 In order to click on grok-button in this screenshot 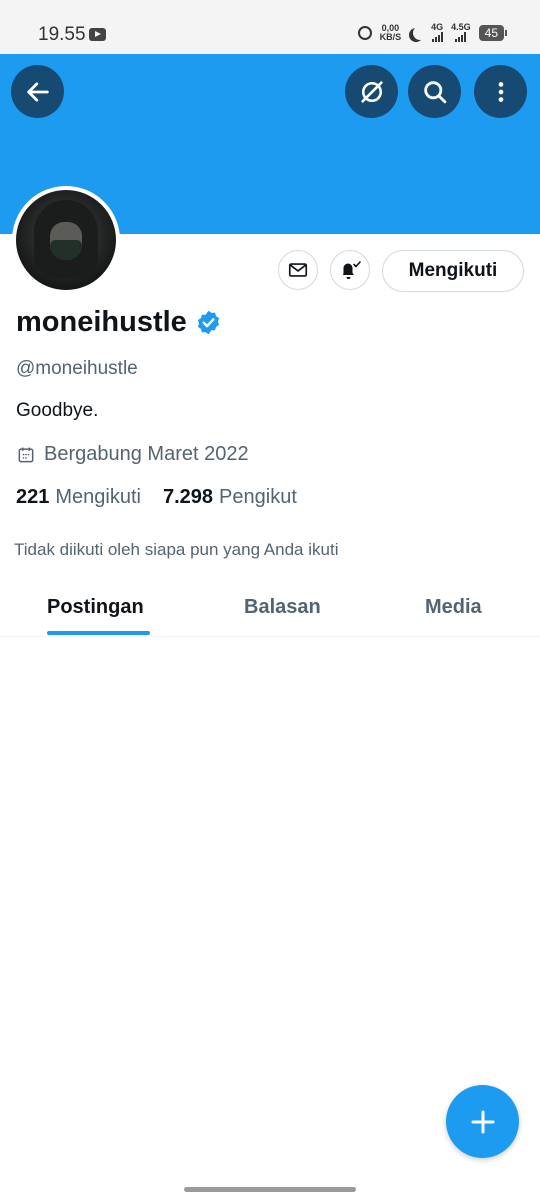, I will do `click(371, 91)`.